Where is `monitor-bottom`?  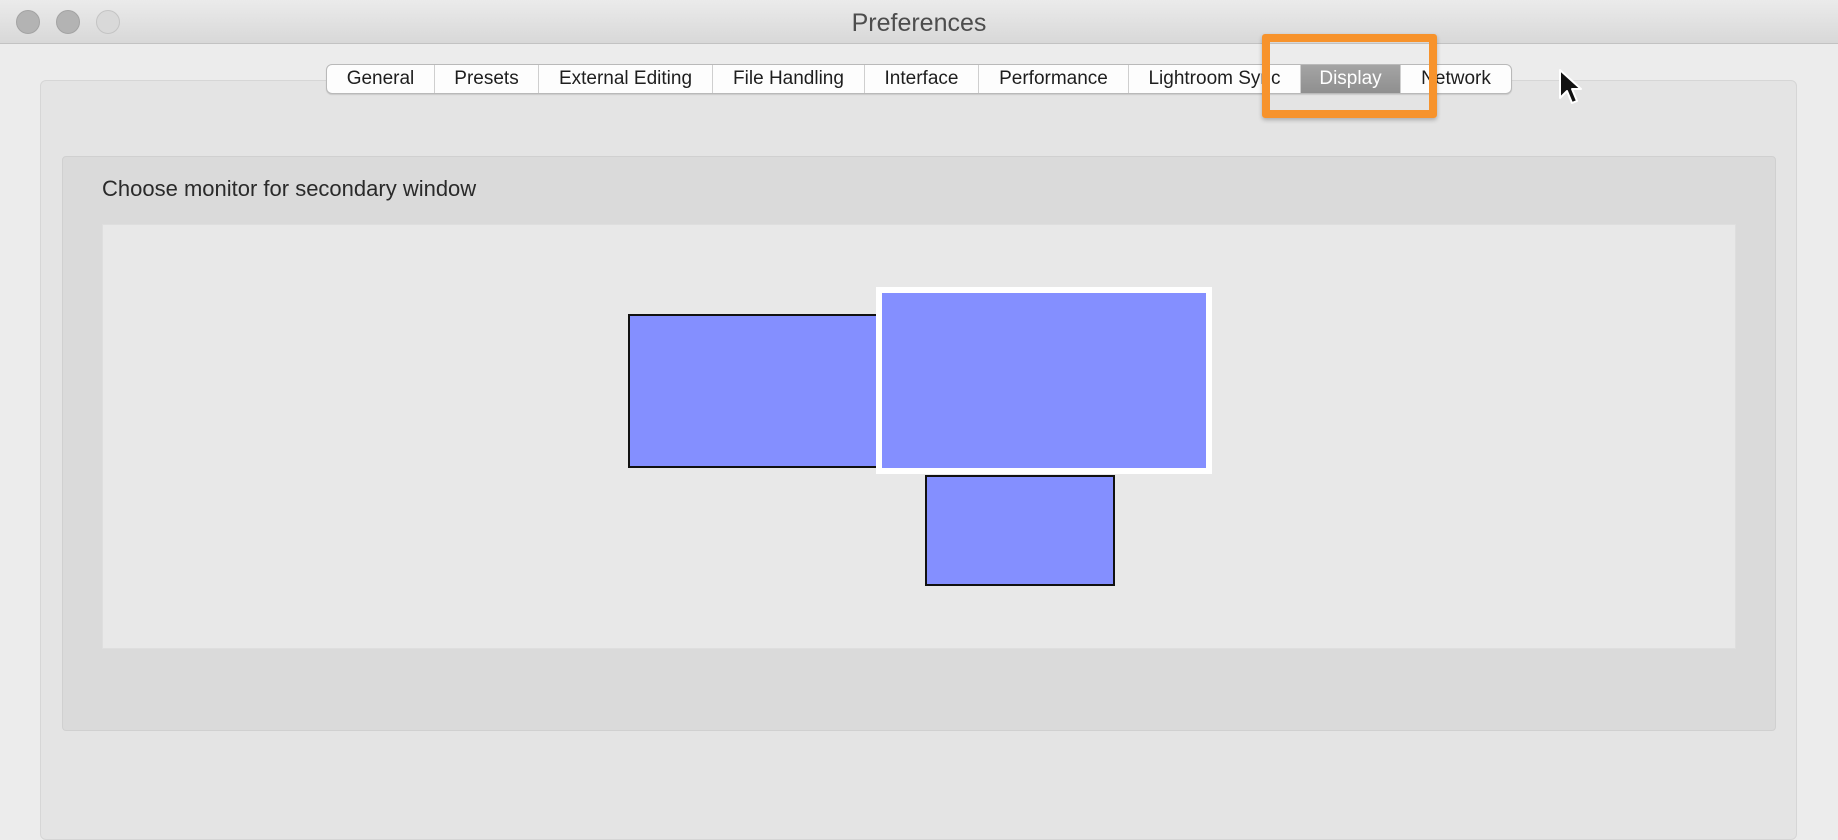 monitor-bottom is located at coordinates (1020, 530).